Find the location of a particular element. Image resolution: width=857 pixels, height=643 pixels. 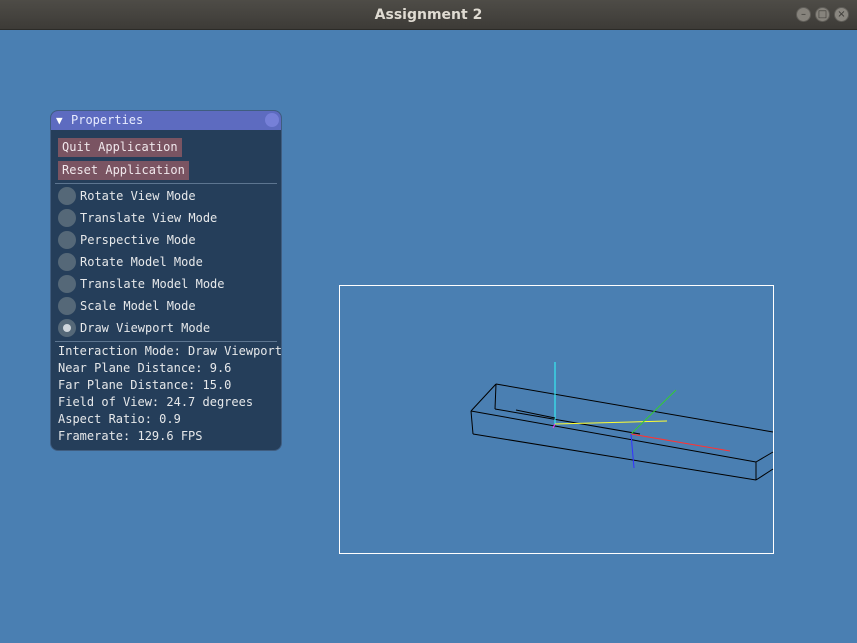

radio-label: Rotate View Mode is located at coordinates (138, 196).